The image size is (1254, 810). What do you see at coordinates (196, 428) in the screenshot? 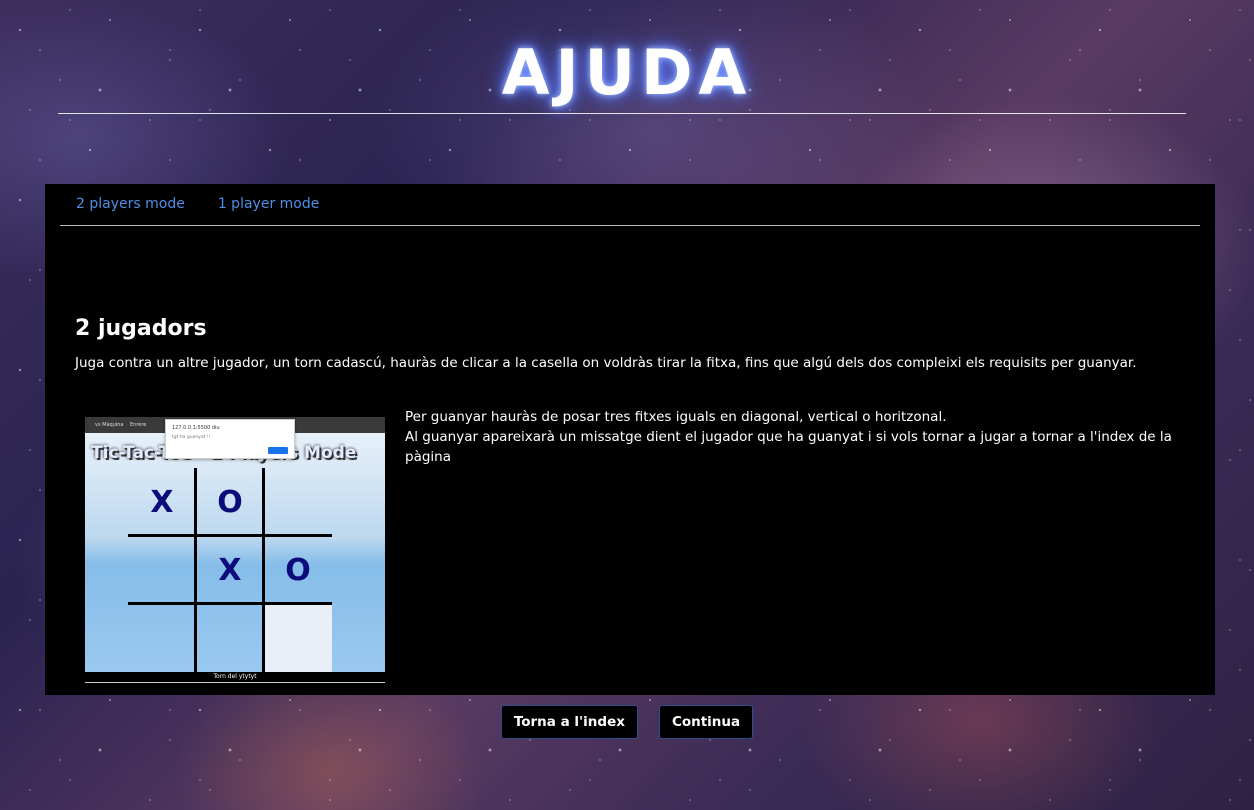
I see `screenshot-dialog-host: 127.0.0.1:5500 diu` at bounding box center [196, 428].